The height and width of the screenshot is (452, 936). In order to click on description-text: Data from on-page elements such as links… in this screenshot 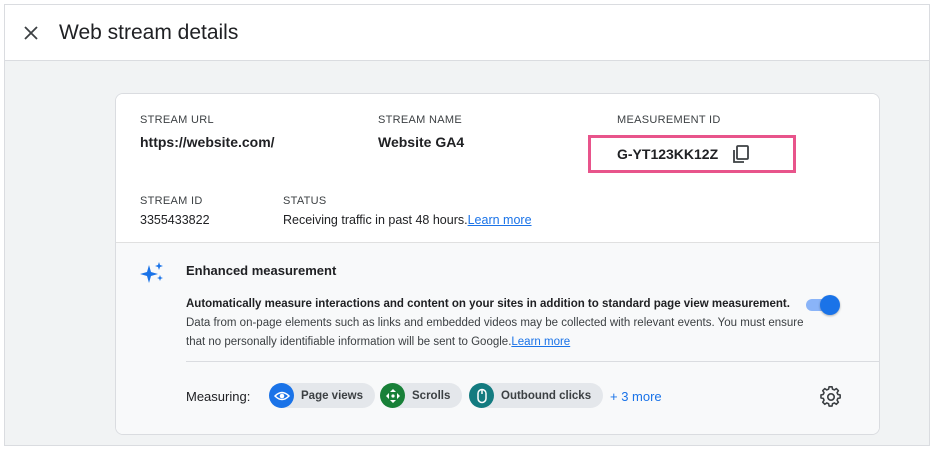, I will do `click(495, 332)`.